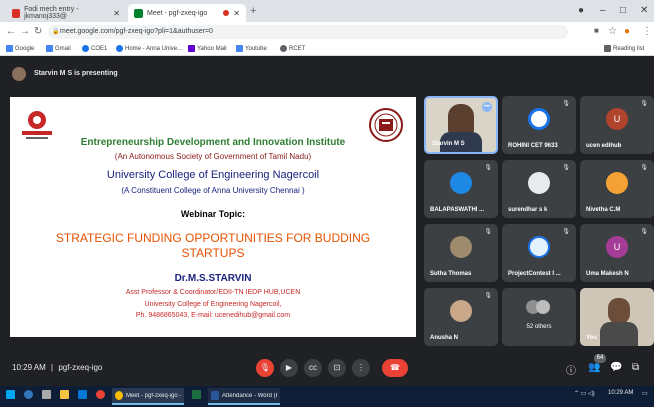 This screenshot has height=407, width=654. Describe the element at coordinates (603, 10) in the screenshot. I see `minimize-icon: –` at that location.